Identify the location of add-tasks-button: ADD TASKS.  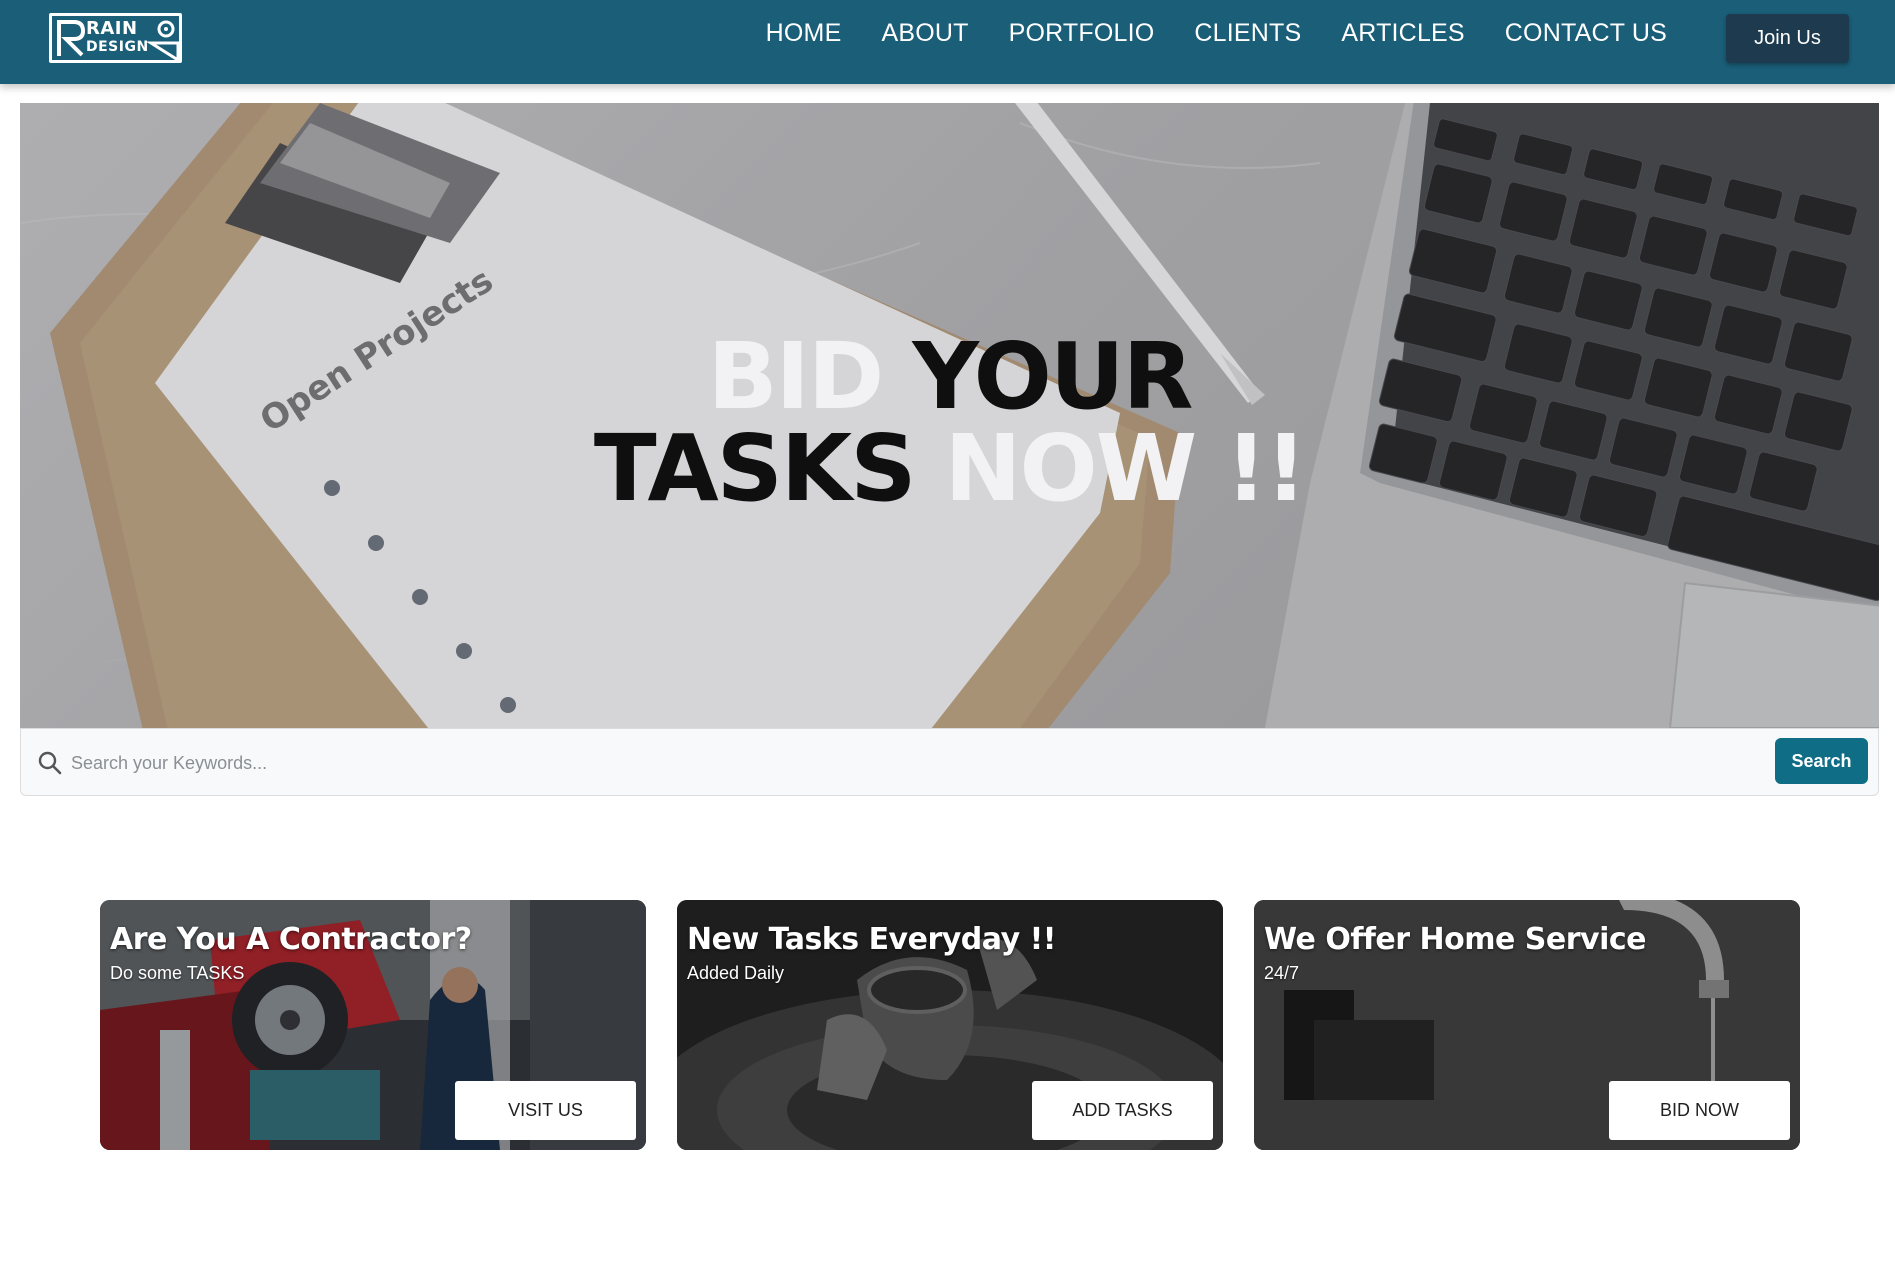
(1122, 1110).